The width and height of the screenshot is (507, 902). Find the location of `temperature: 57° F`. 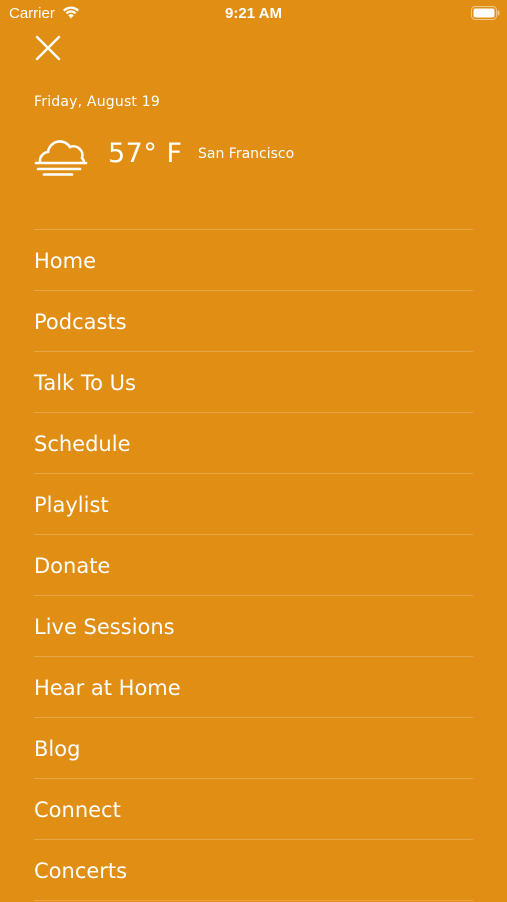

temperature: 57° F is located at coordinates (145, 153).